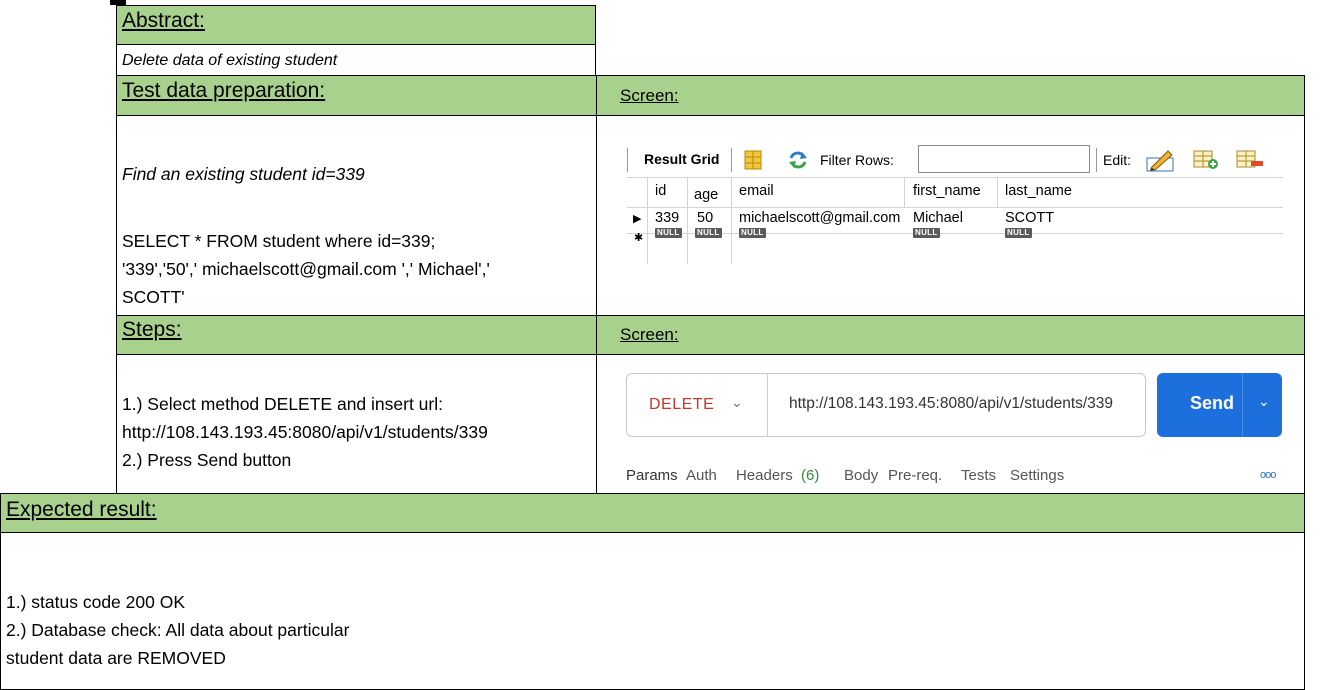  Describe the element at coordinates (667, 218) in the screenshot. I see `cell-id: 339` at that location.